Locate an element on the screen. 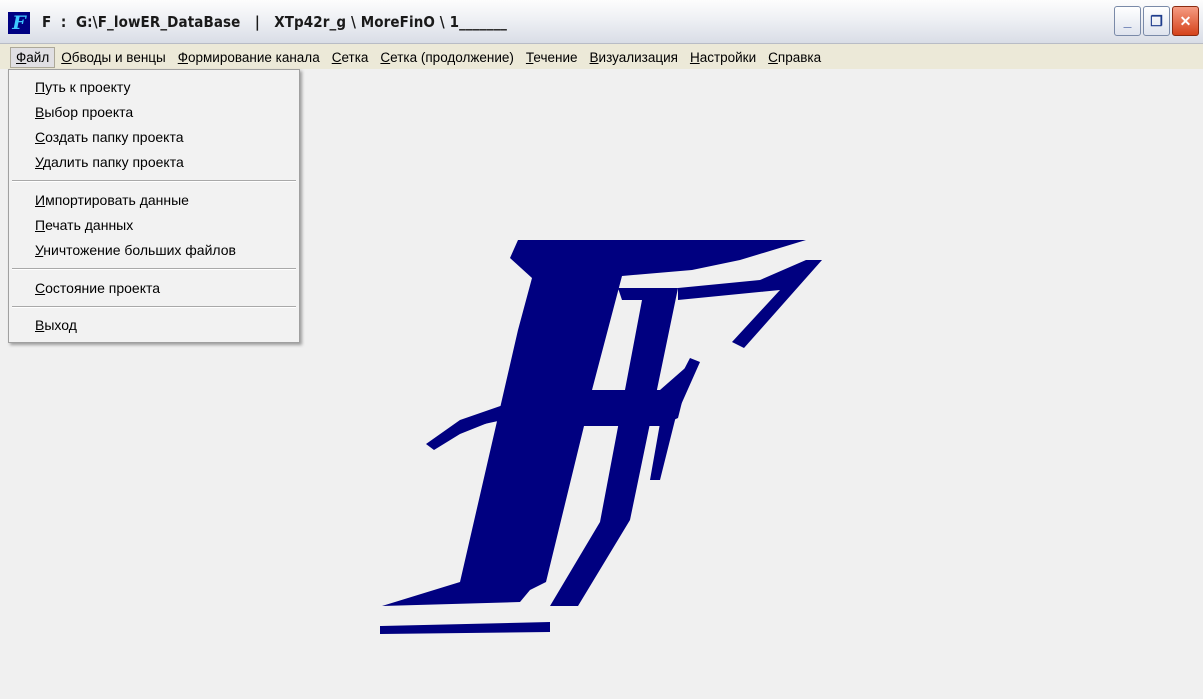  import-data-label: мпортировать данные is located at coordinates (117, 200).